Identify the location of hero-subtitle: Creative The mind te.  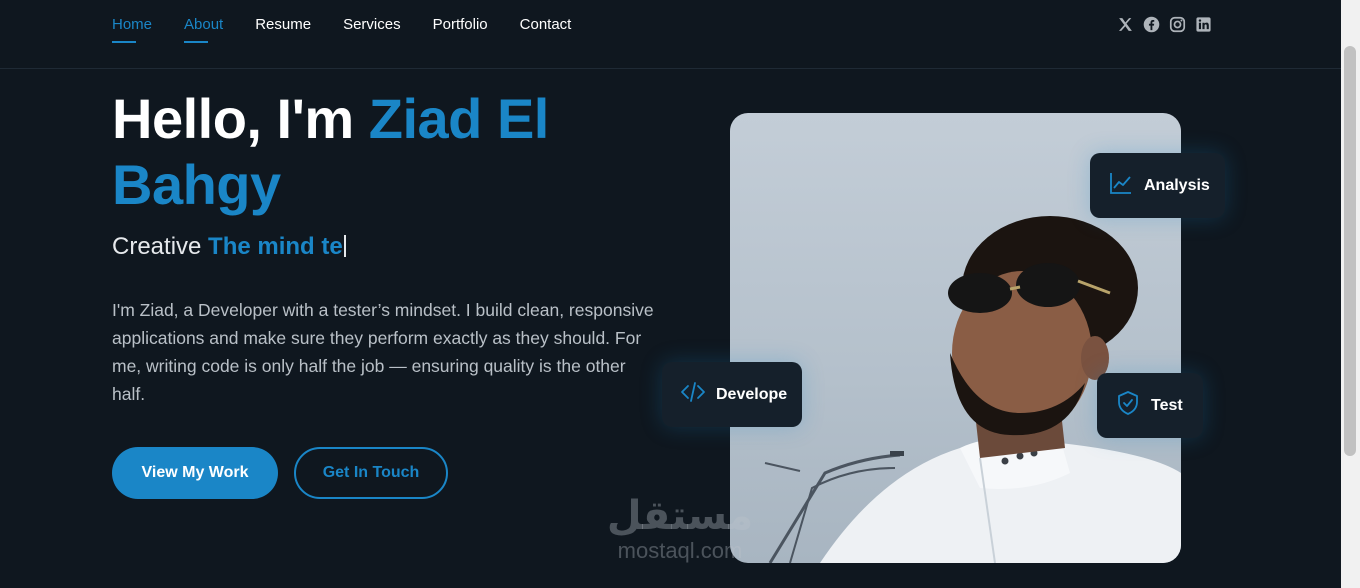
(229, 247).